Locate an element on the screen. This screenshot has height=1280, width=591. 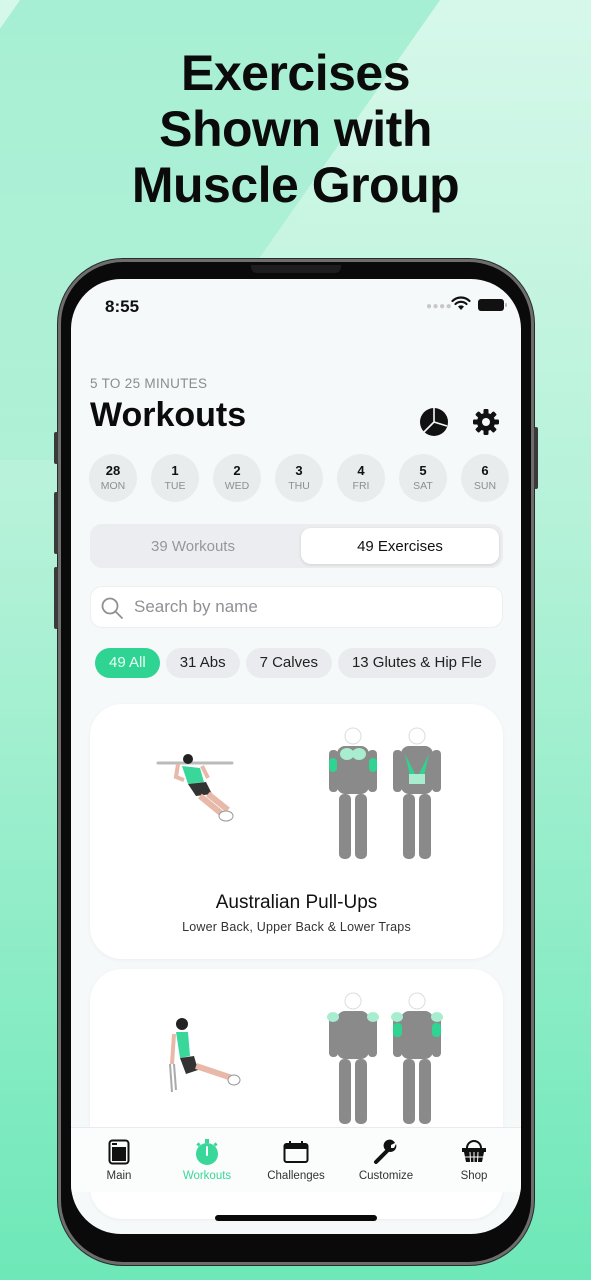
filter-chip-all: 49 All is located at coordinates (127, 663).